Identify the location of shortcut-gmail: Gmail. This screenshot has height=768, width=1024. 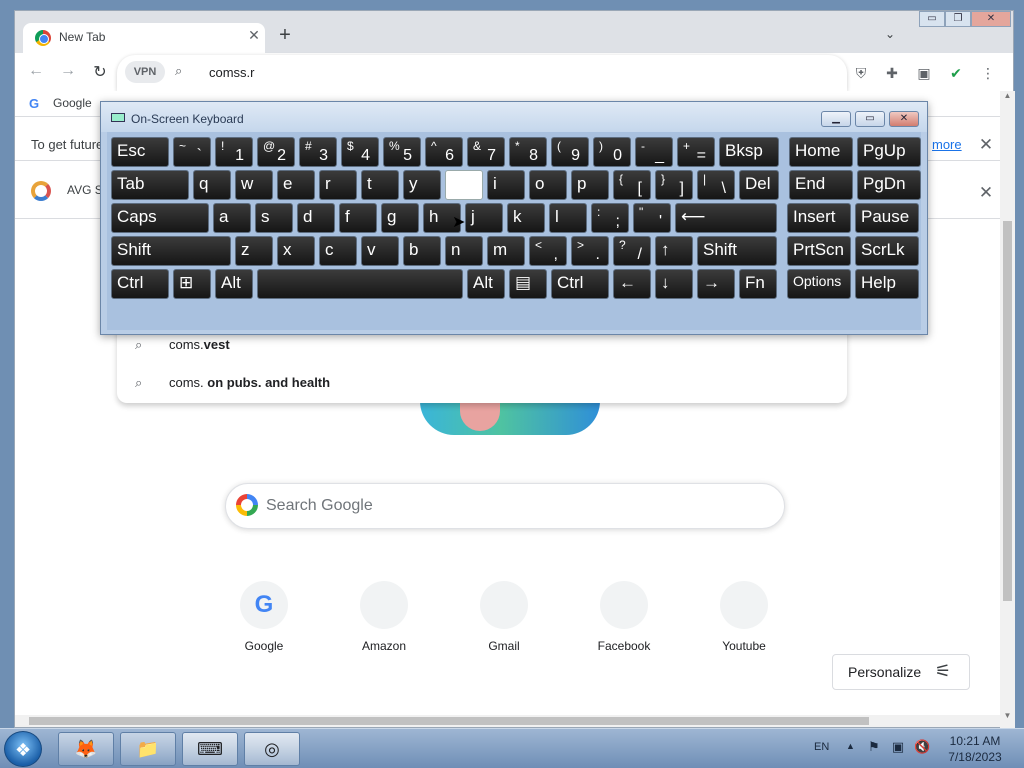
(504, 623).